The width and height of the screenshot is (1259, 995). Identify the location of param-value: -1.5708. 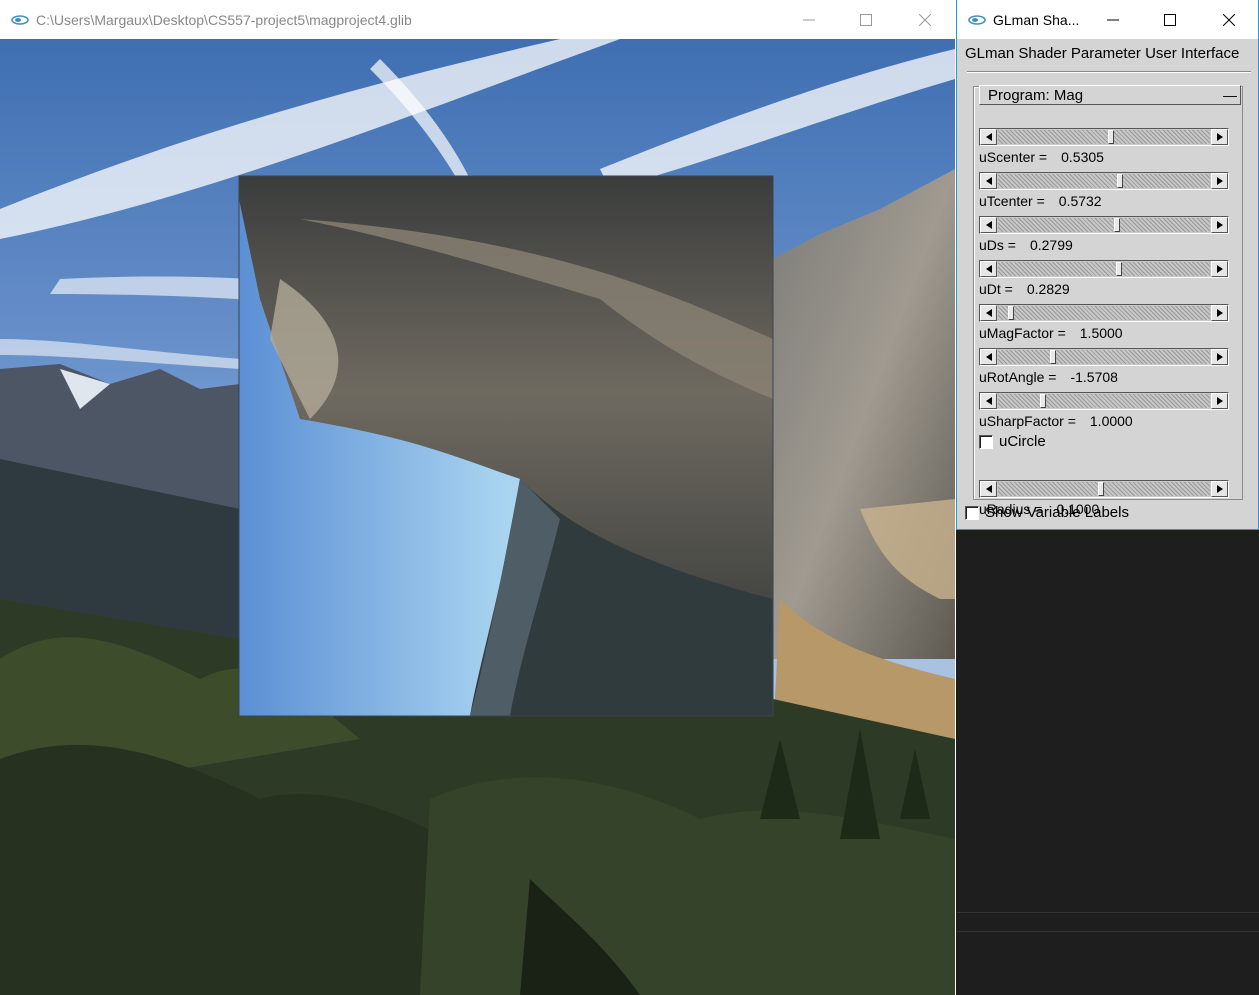
(1094, 377).